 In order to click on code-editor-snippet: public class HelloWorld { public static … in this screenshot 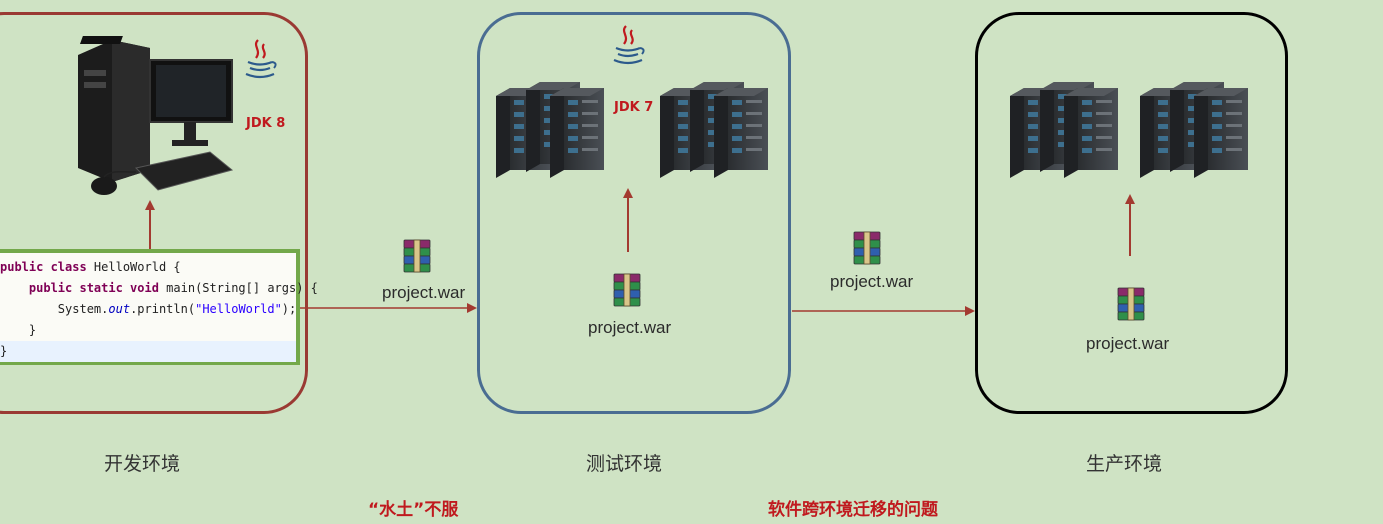, I will do `click(159, 307)`.